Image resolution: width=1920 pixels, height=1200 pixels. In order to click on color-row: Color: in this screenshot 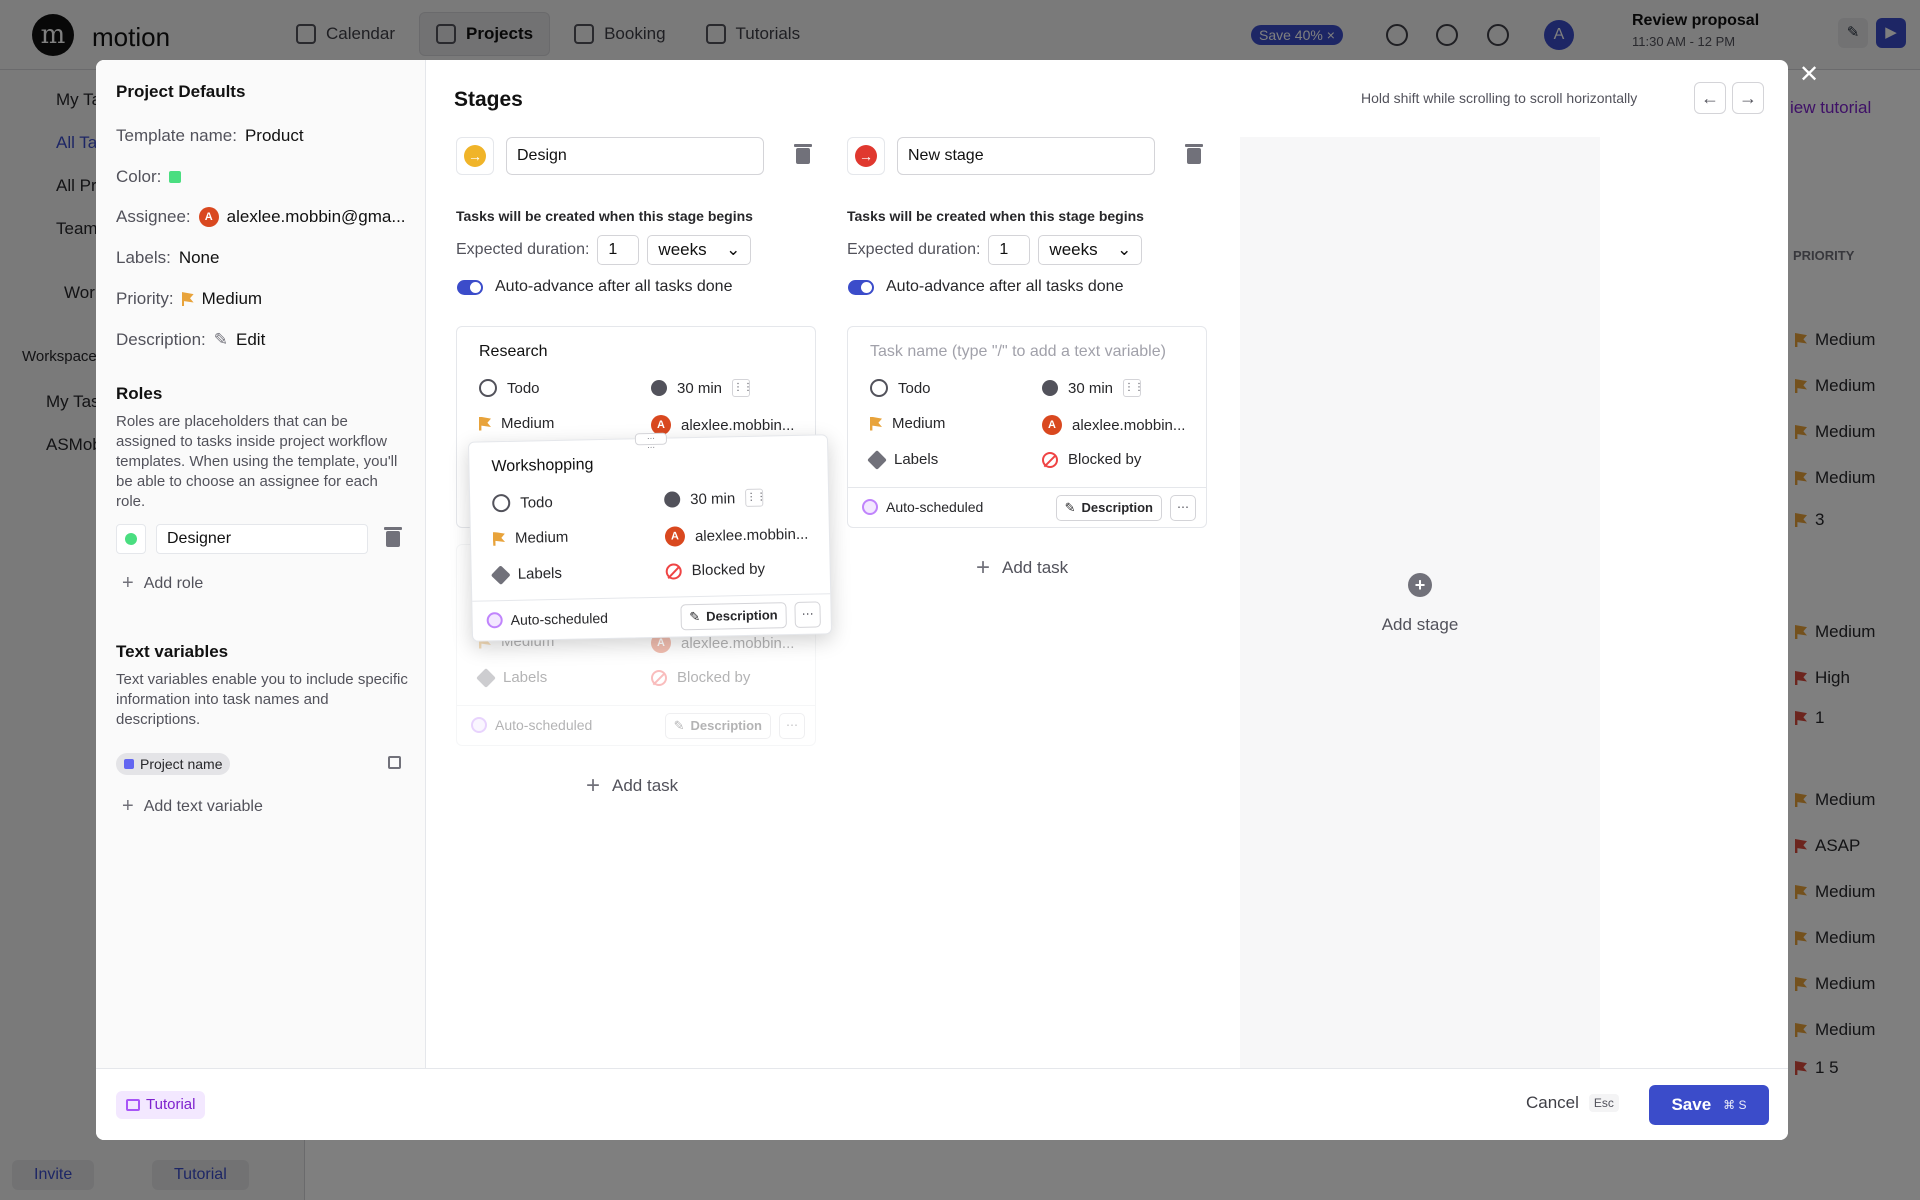, I will do `click(149, 177)`.